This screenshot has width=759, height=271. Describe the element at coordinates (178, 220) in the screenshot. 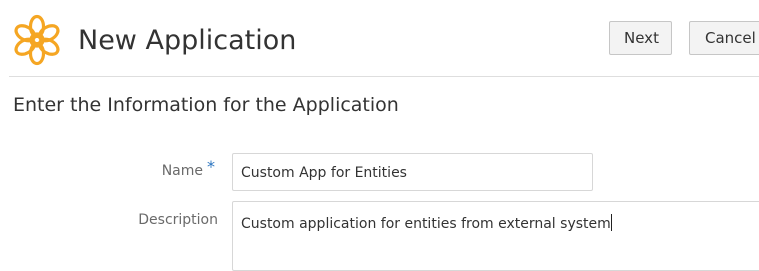

I see `description-label: Description` at that location.